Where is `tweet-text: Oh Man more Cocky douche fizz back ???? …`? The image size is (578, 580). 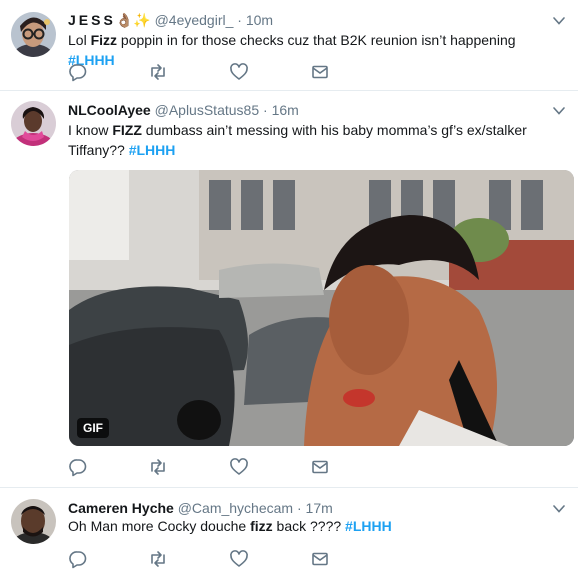
tweet-text: Oh Man more Cocky douche fizz back ???? … is located at coordinates (313, 526).